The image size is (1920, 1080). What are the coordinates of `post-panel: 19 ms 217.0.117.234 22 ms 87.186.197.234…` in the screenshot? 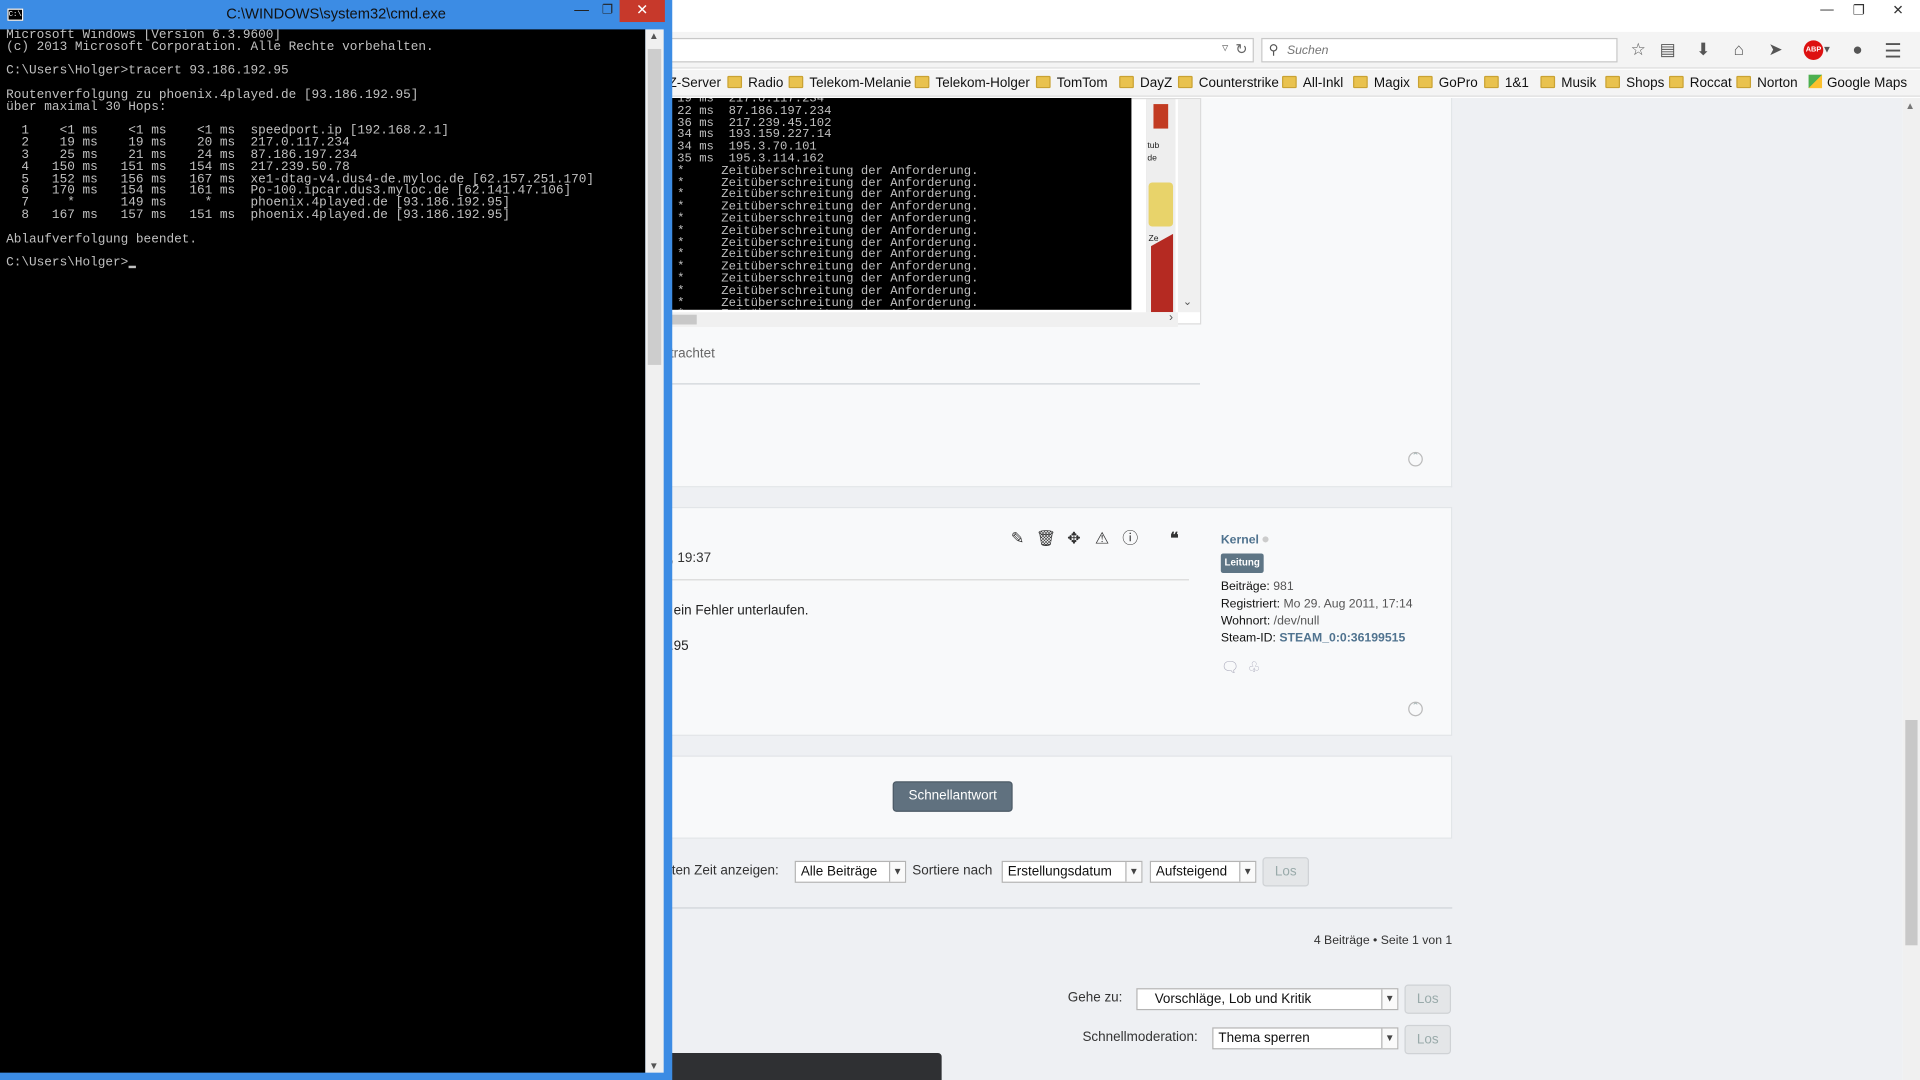 It's located at (1057, 292).